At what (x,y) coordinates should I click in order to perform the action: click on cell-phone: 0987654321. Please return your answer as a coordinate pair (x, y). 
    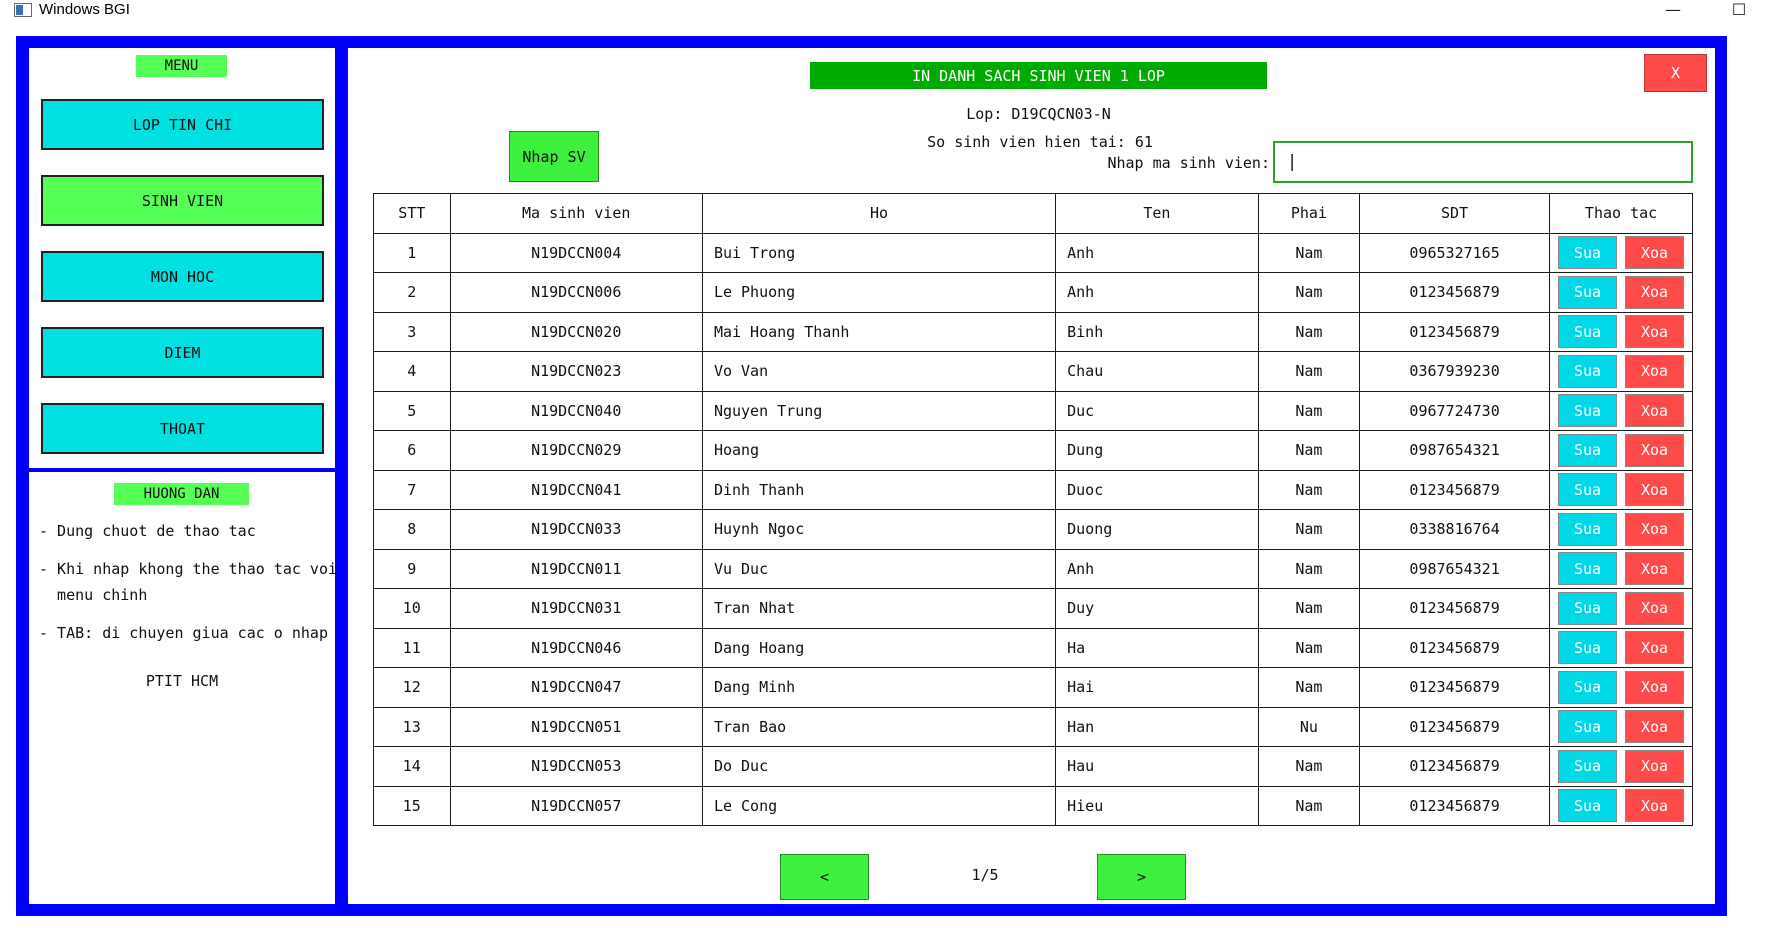
    Looking at the image, I should click on (1455, 450).